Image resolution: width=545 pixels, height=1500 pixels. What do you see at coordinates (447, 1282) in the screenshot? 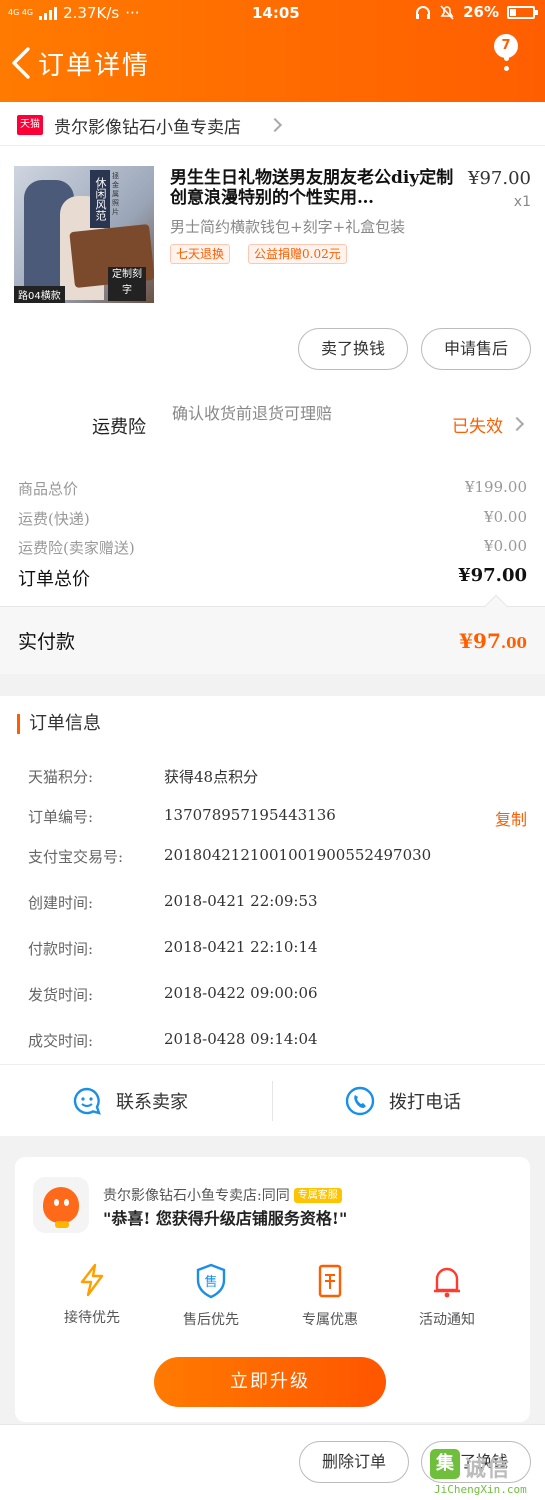
I see `bell-icon` at bounding box center [447, 1282].